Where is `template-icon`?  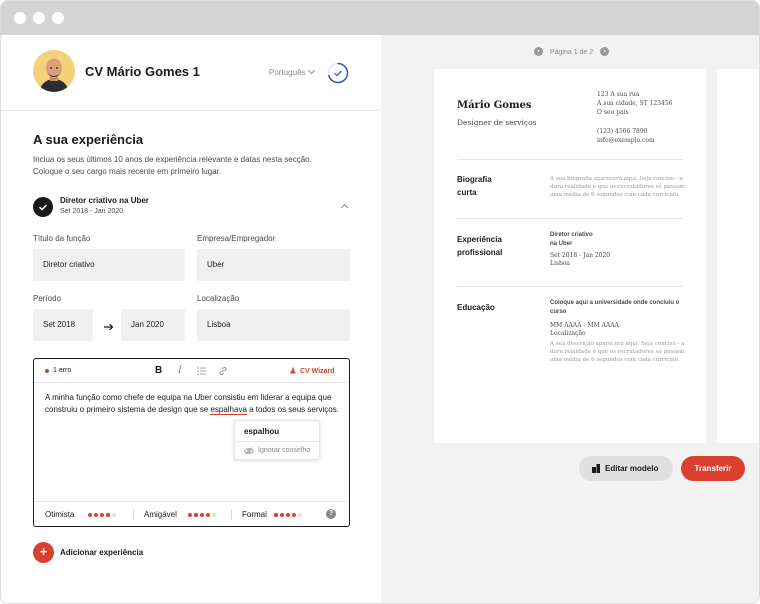 template-icon is located at coordinates (596, 468).